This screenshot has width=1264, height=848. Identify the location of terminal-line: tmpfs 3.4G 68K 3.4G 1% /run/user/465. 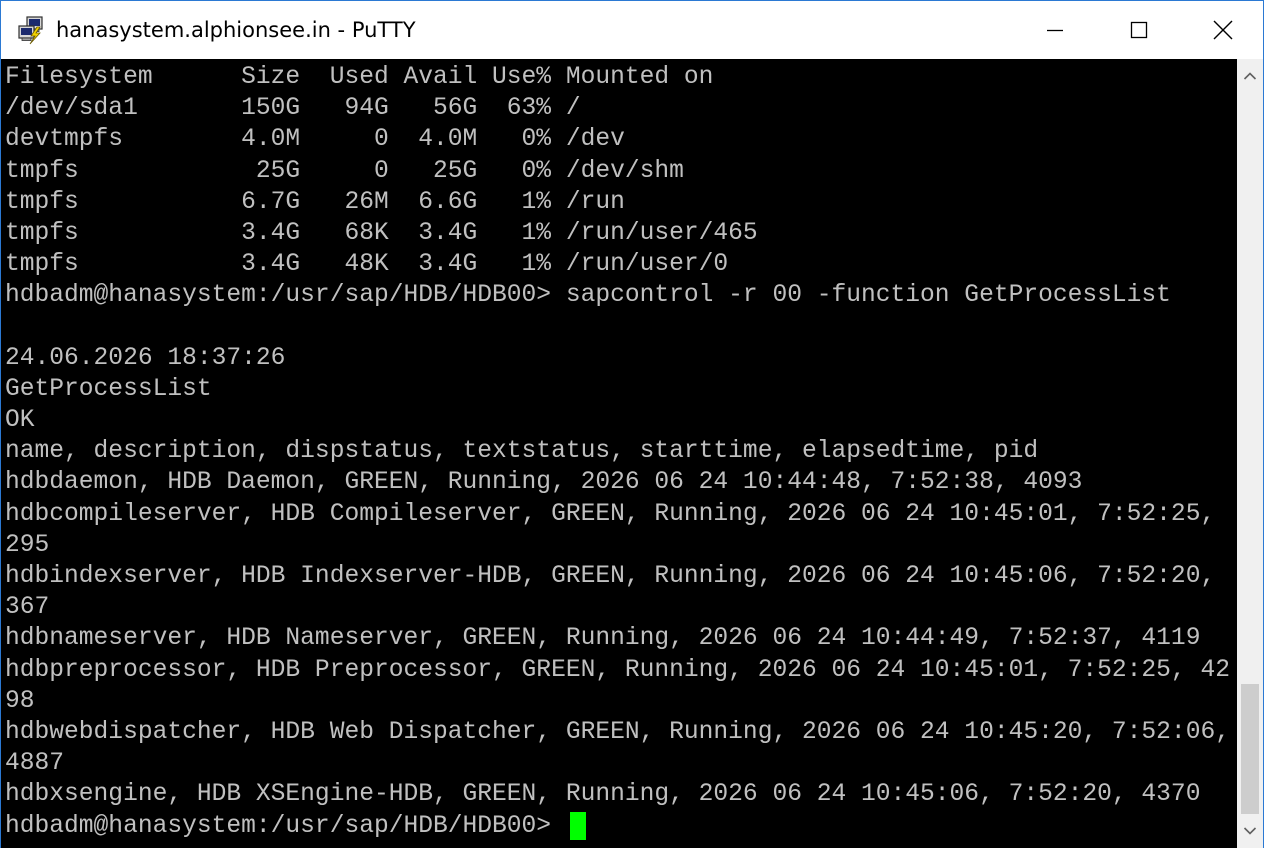
(381, 233).